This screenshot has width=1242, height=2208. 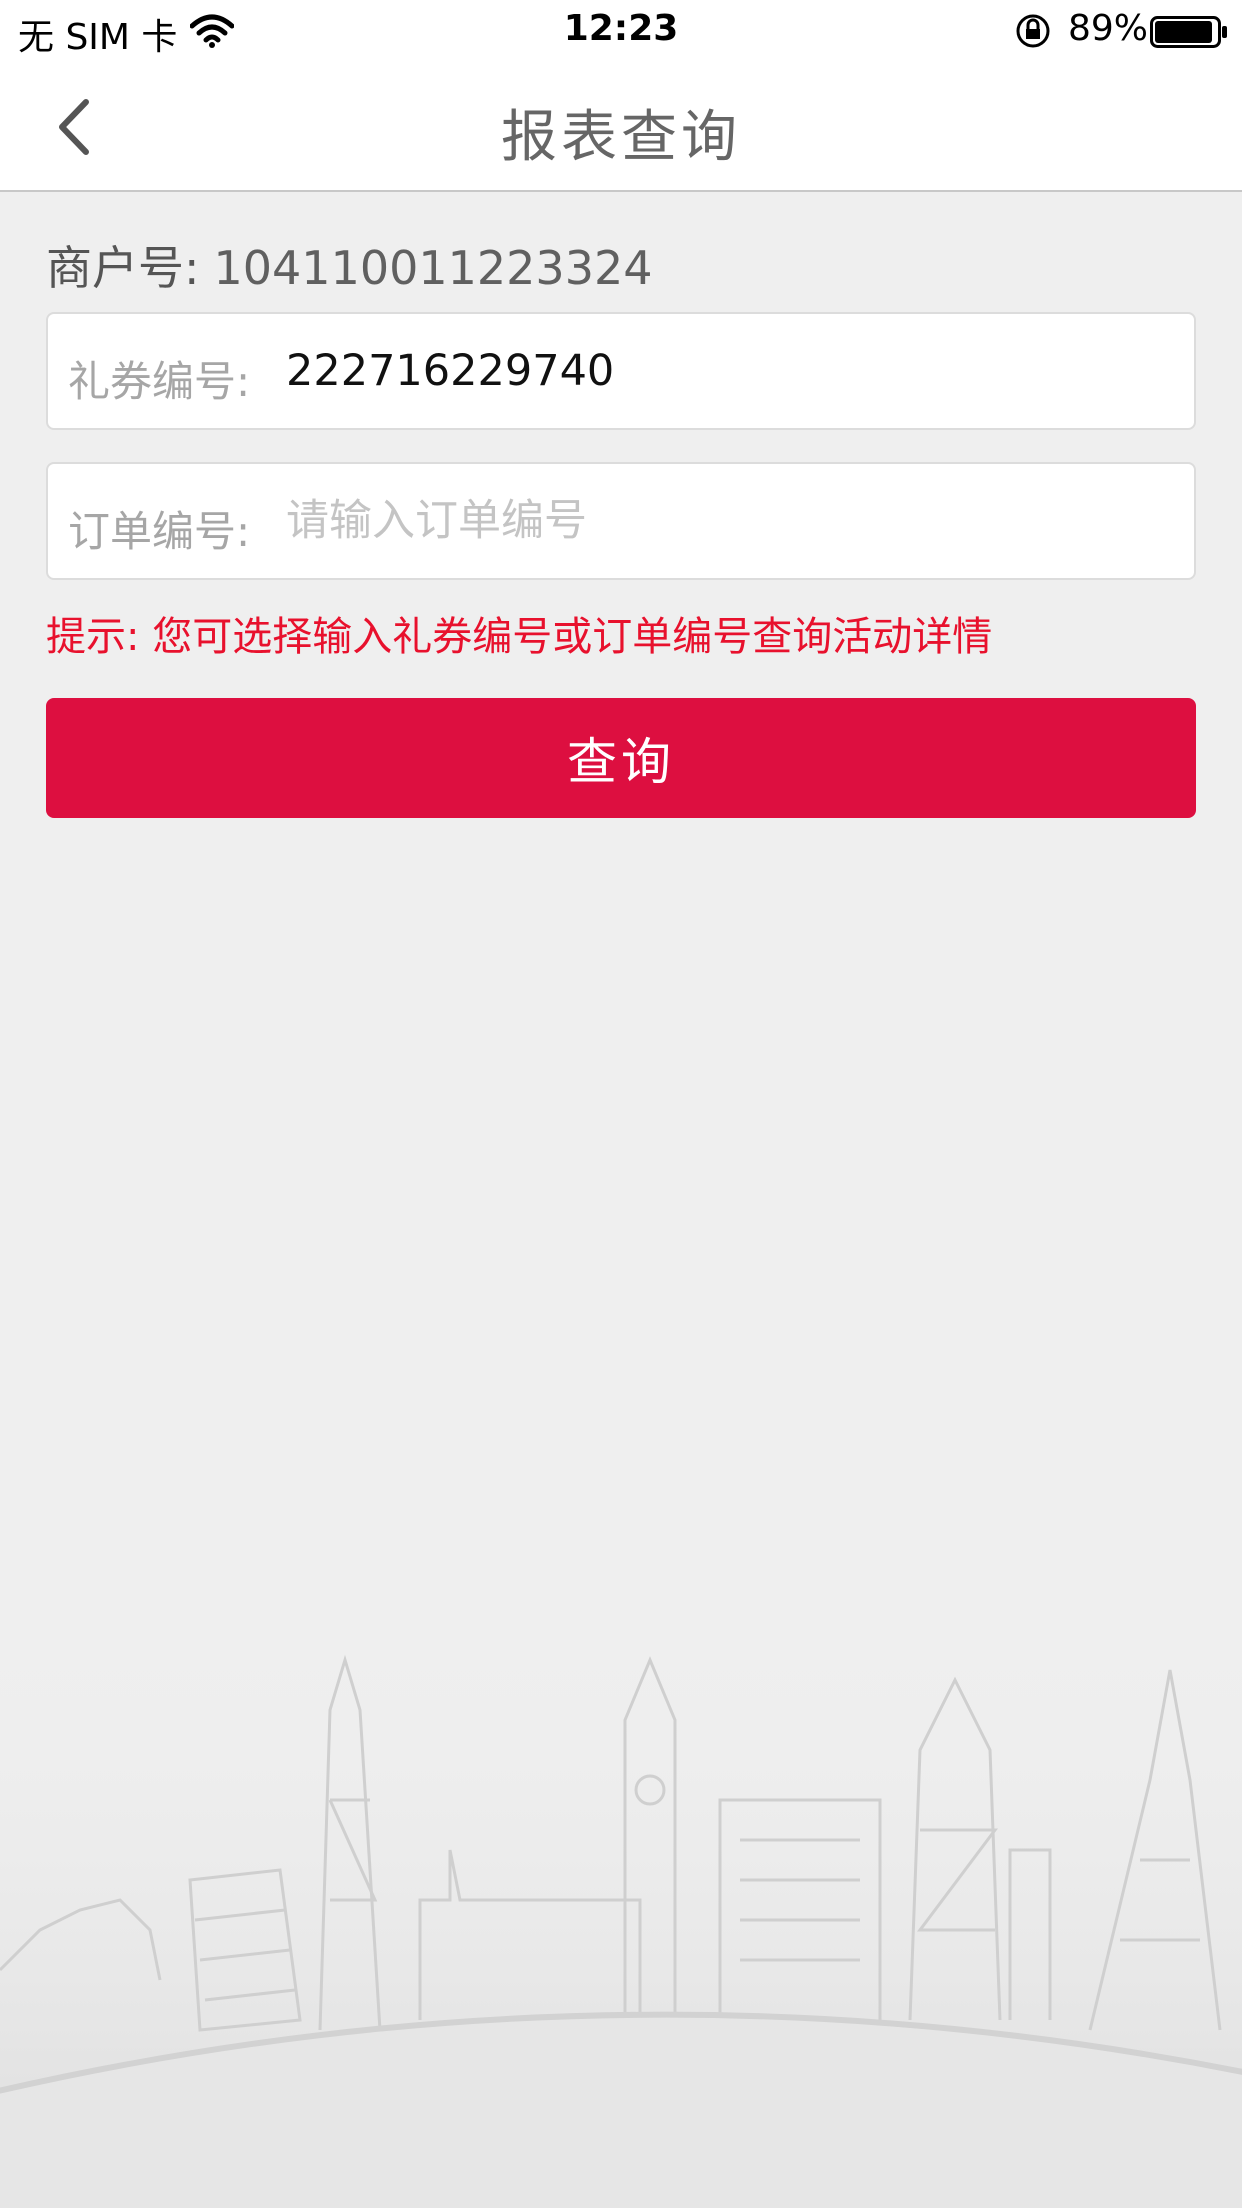 I want to click on coupon-number-field: 礼券编号:, so click(x=621, y=371).